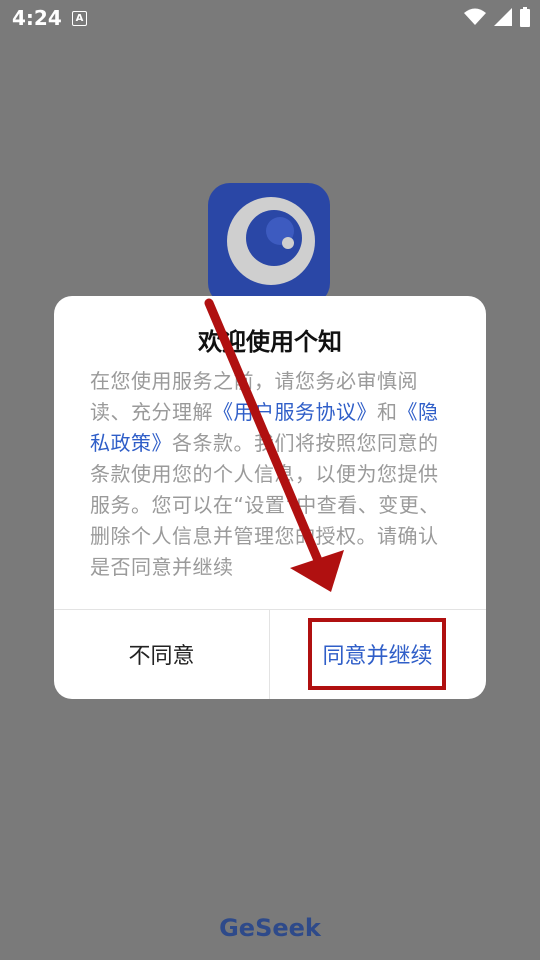 This screenshot has width=540, height=960. What do you see at coordinates (270, 928) in the screenshot?
I see `footer-logo: GeSeek` at bounding box center [270, 928].